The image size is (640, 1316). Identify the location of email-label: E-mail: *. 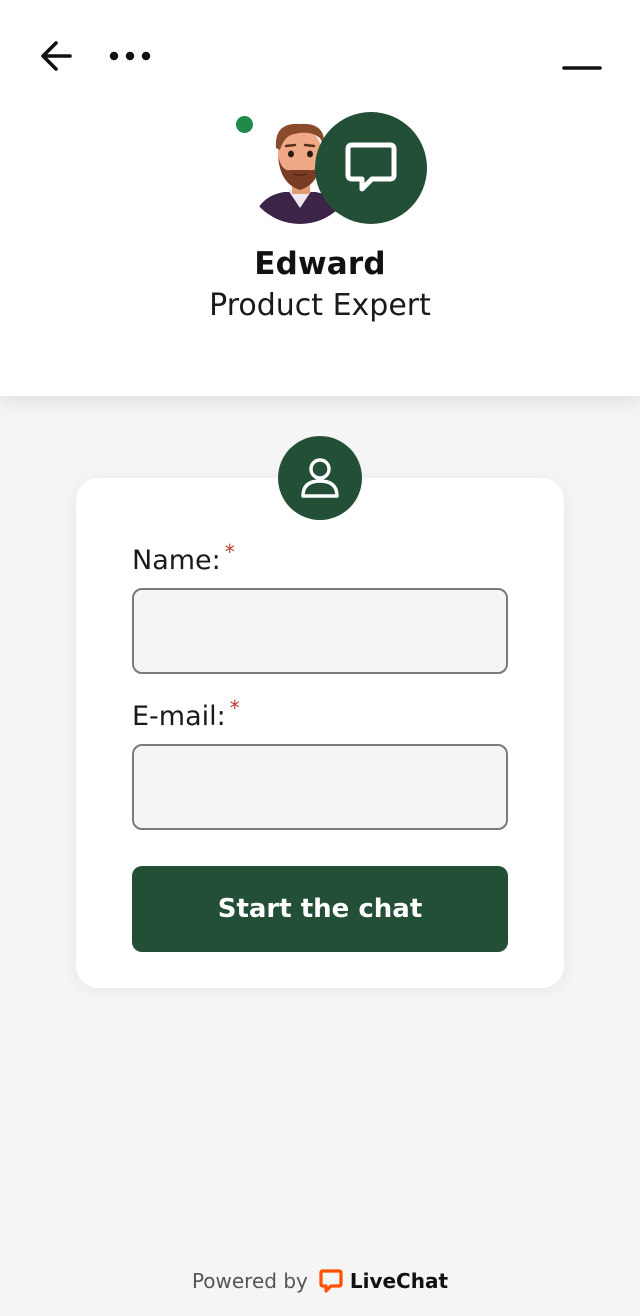
(186, 714).